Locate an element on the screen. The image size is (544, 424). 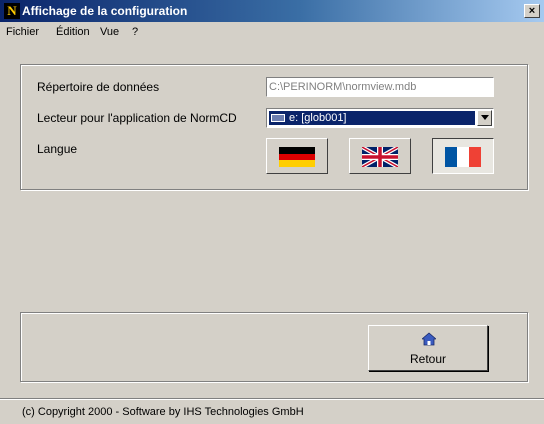
close-button: × is located at coordinates (532, 11).